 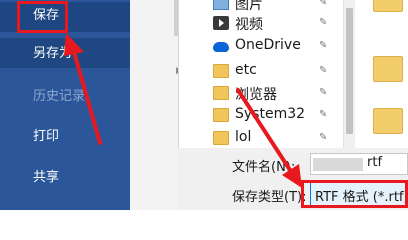 What do you see at coordinates (292, 176) in the screenshot?
I see `arrowhead-type` at bounding box center [292, 176].